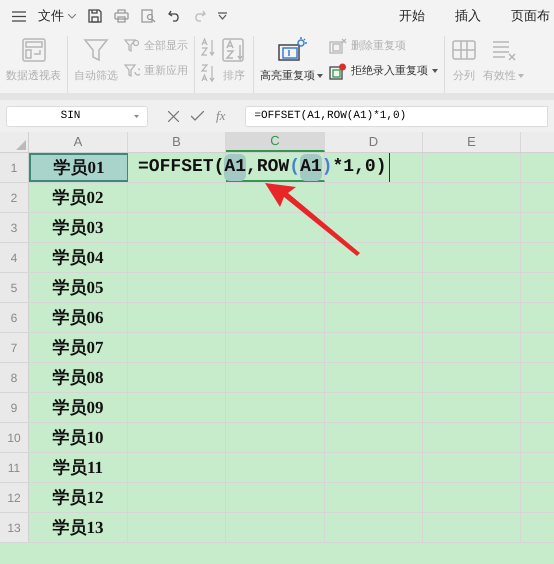 This screenshot has width=554, height=564. I want to click on row-header: 1, so click(14, 167).